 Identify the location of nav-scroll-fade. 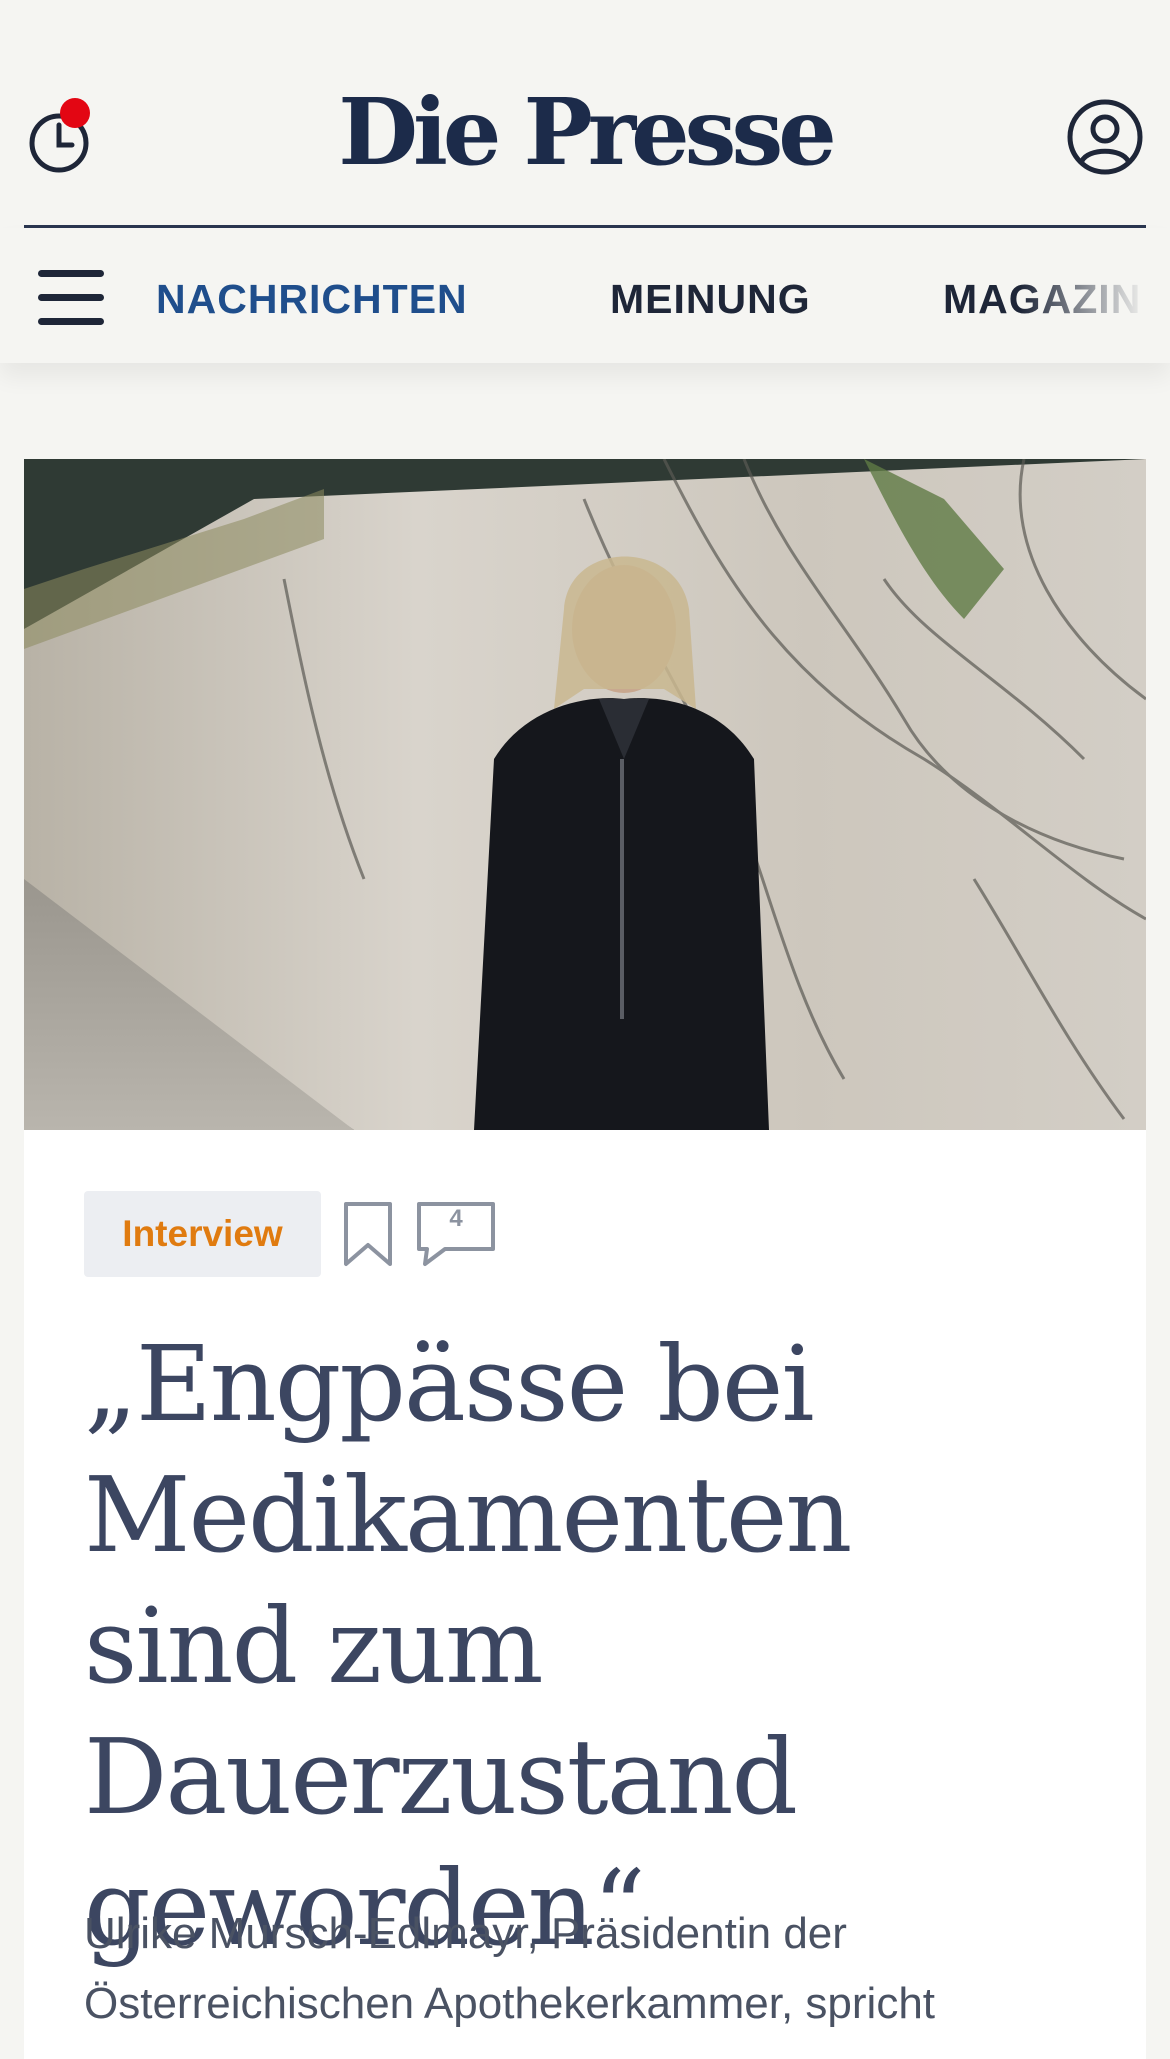
(1095, 295).